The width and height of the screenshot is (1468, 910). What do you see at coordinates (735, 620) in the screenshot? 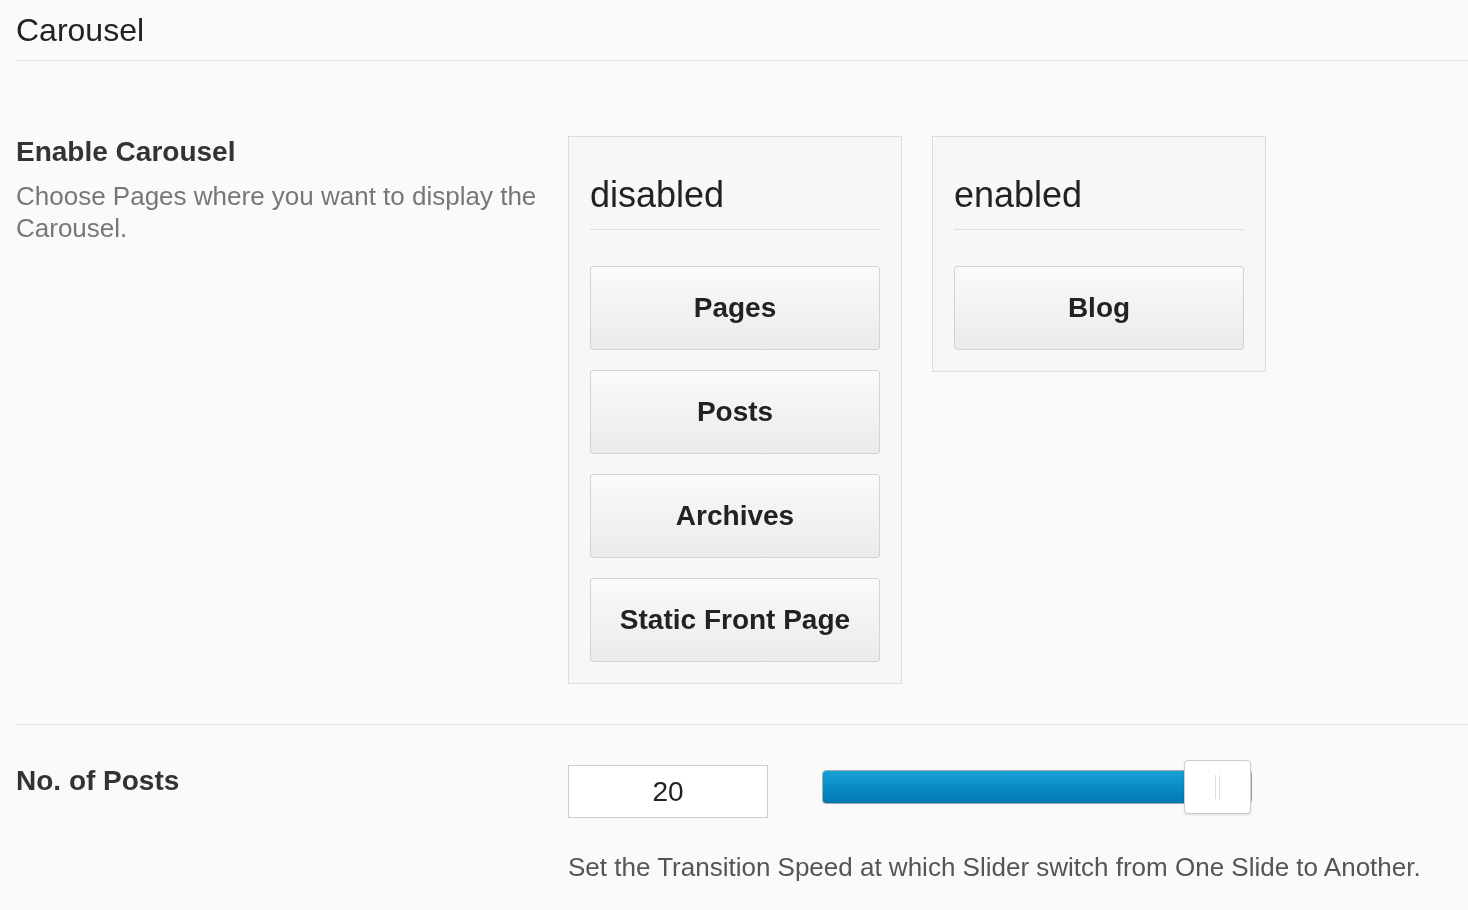
I see `page-item: Static Front Page` at bounding box center [735, 620].